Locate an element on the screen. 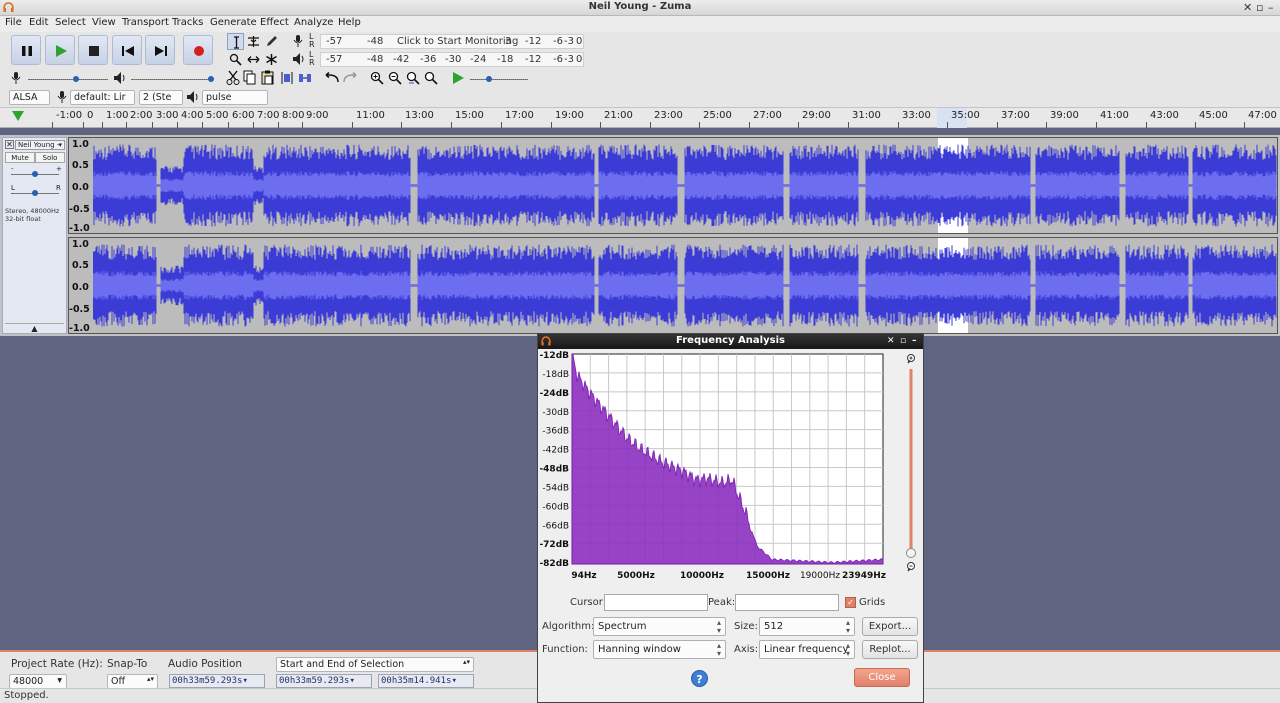  window-function-select: Hanning window ▴ ▾ is located at coordinates (659, 649).